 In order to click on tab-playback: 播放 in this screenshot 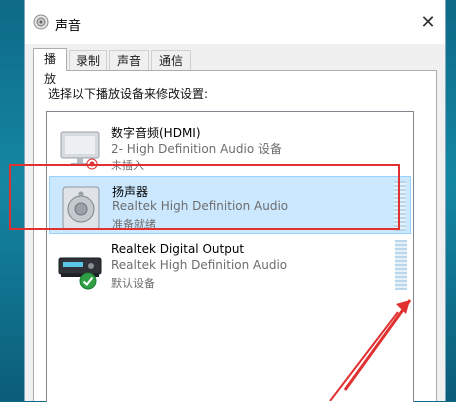, I will do `click(50, 67)`.